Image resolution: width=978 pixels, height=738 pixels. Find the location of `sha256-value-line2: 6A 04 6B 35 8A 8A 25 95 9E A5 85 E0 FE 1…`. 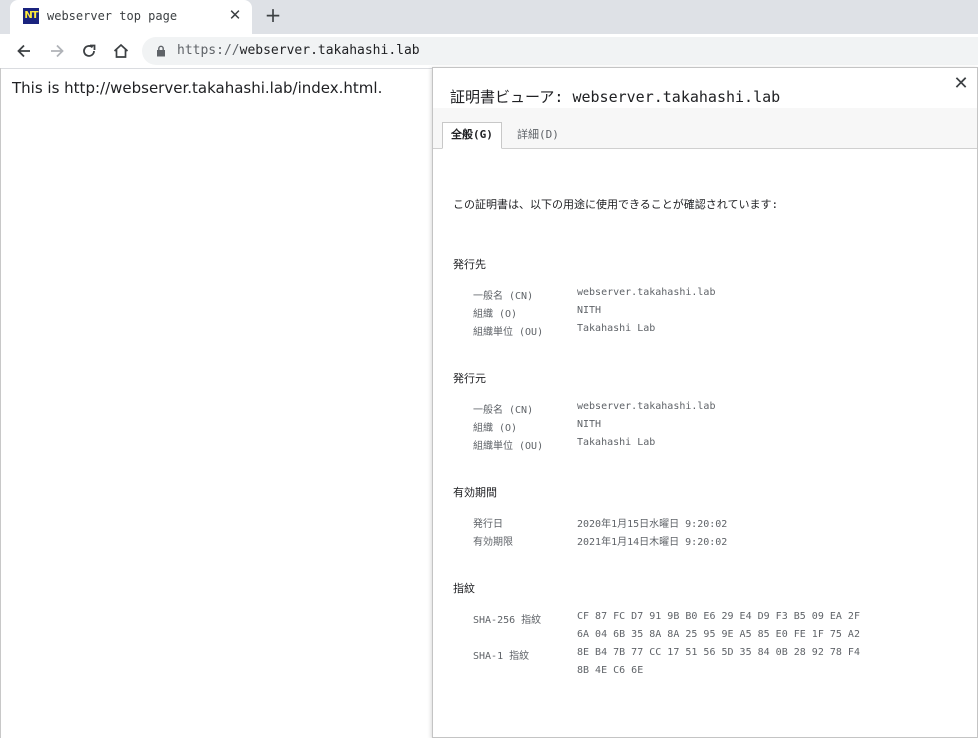

sha256-value-line2: 6A 04 6B 35 8A 8A 25 95 9E A5 85 E0 FE 1… is located at coordinates (718, 634).